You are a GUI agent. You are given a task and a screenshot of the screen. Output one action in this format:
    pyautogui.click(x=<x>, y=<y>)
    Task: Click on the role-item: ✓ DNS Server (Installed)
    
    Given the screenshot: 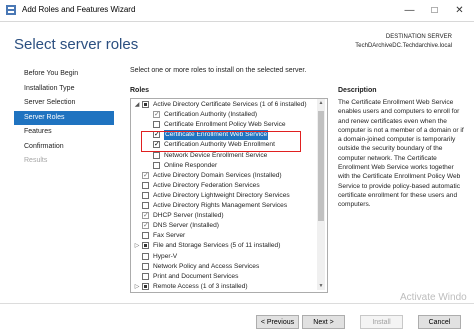 What is the action you would take?
    pyautogui.click(x=224, y=226)
    